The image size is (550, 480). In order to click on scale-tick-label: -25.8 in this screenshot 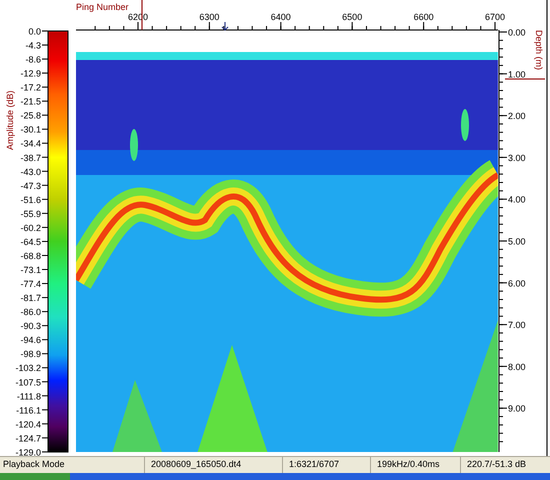, I will do `click(30, 115)`.